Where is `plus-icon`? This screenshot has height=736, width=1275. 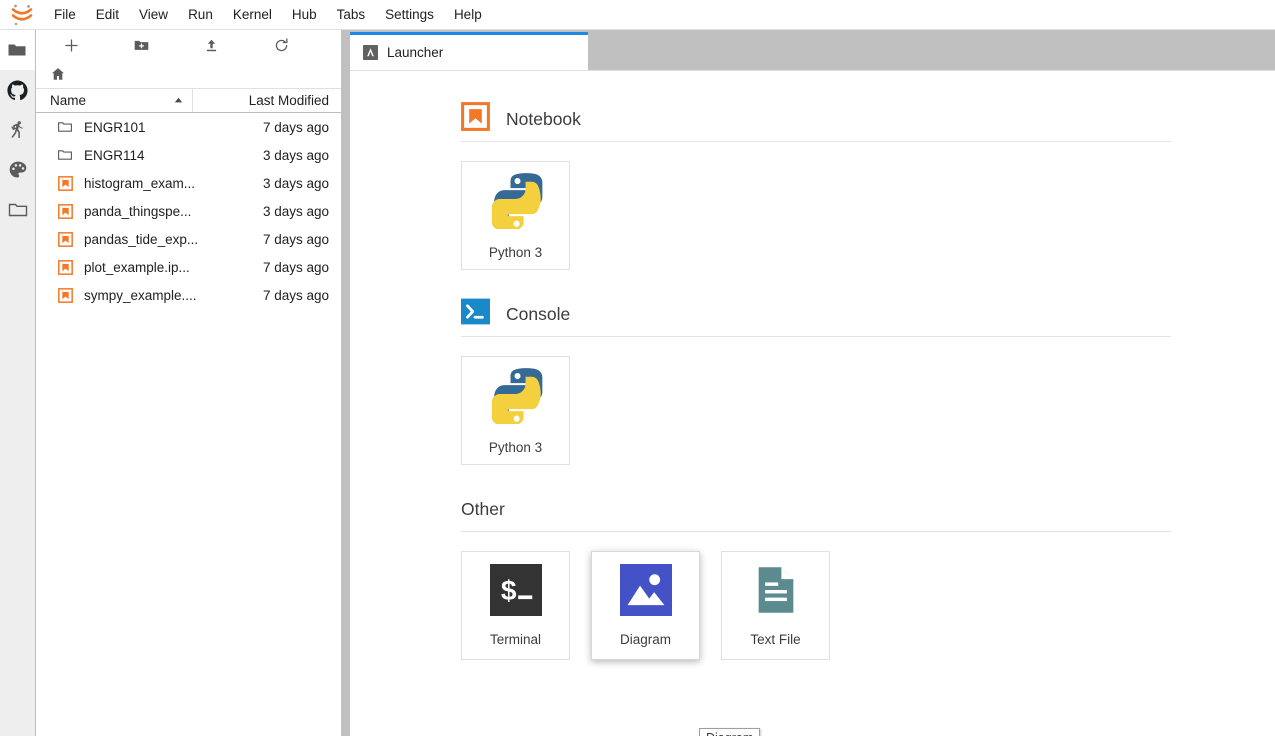 plus-icon is located at coordinates (71, 45).